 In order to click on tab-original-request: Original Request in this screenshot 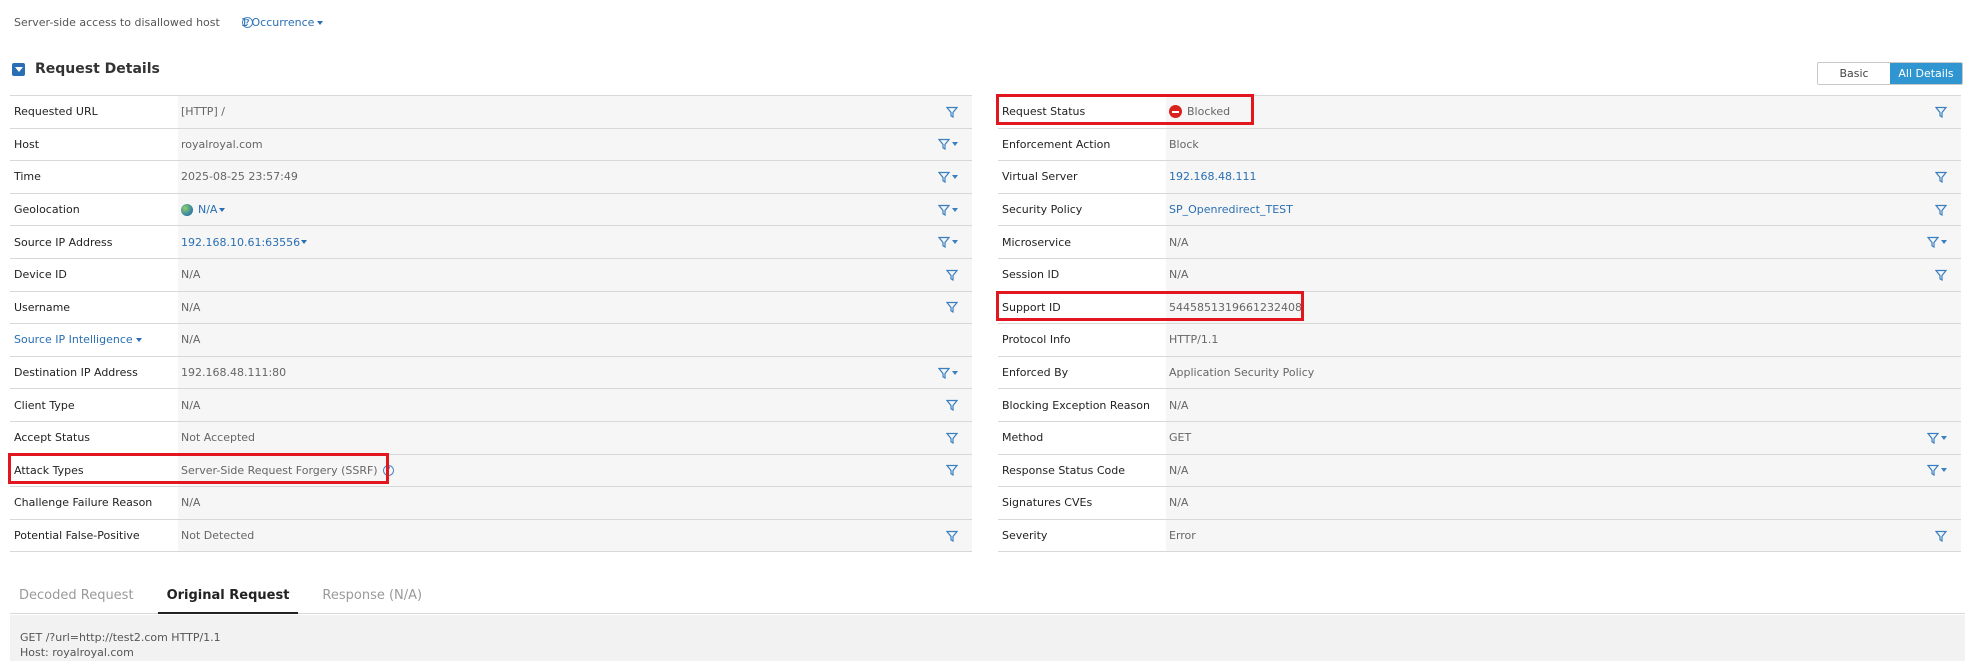, I will do `click(228, 593)`.